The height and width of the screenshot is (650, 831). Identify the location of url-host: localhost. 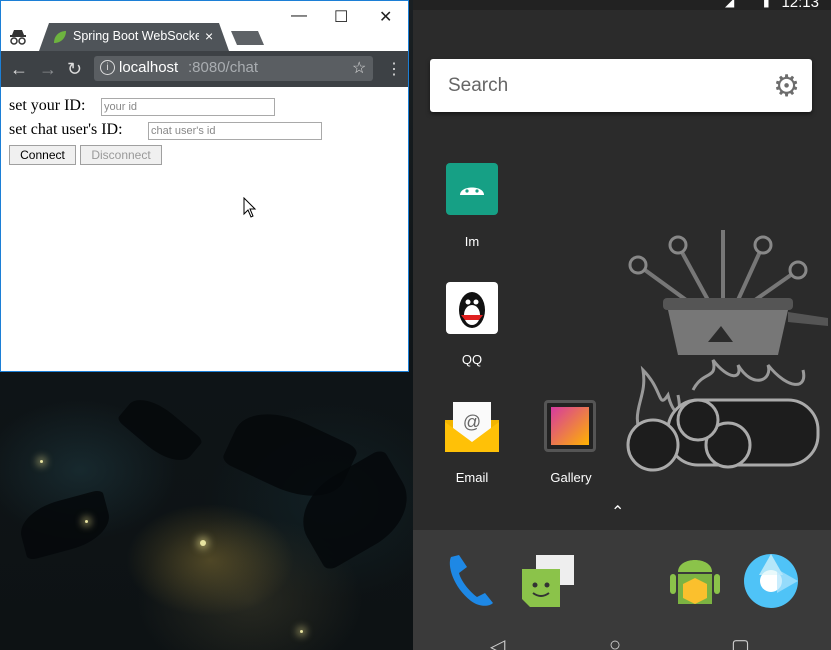
(149, 67).